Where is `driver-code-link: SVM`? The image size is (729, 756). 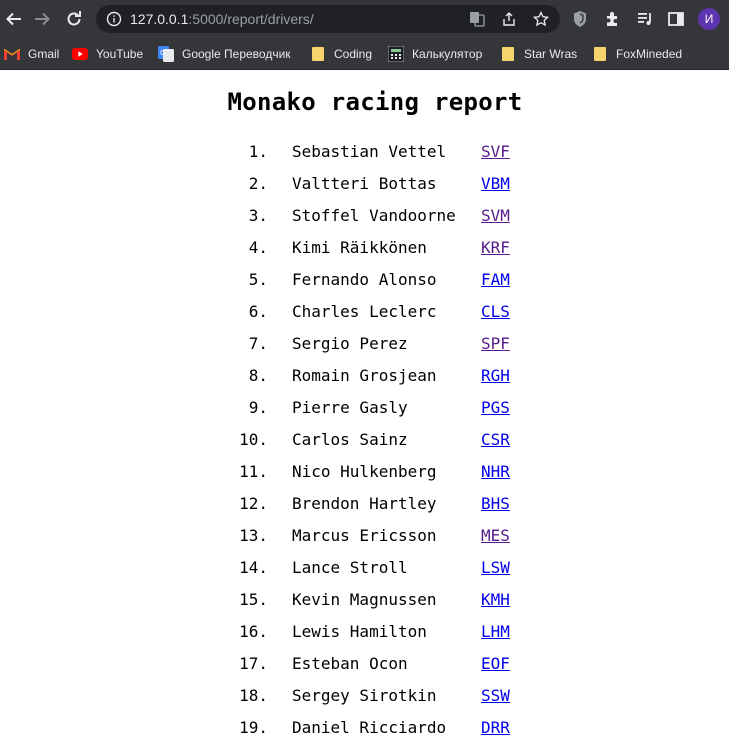
driver-code-link: SVM is located at coordinates (495, 215).